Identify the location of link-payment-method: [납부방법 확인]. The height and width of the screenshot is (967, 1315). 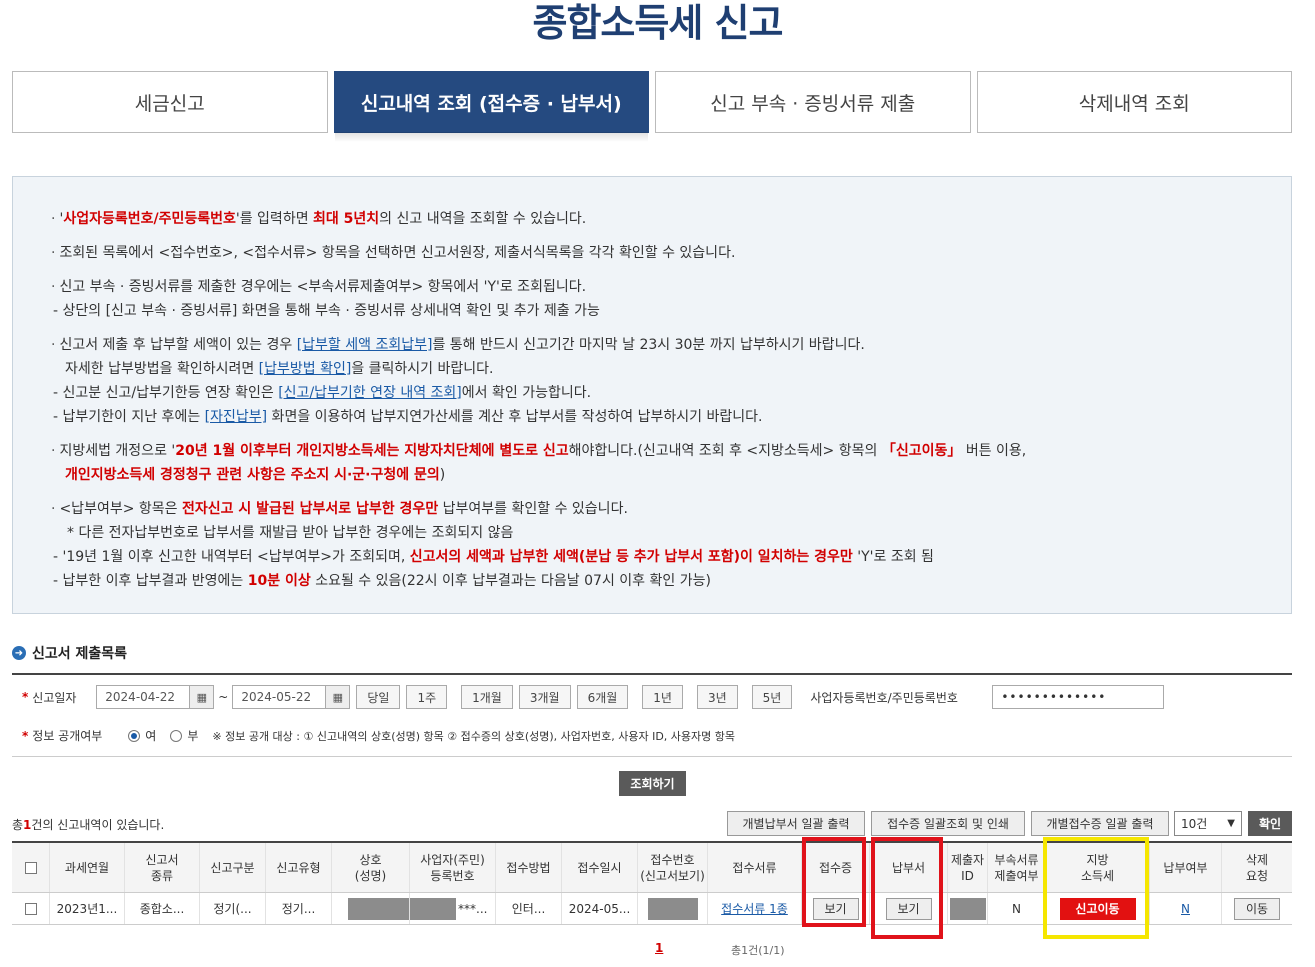
(305, 369).